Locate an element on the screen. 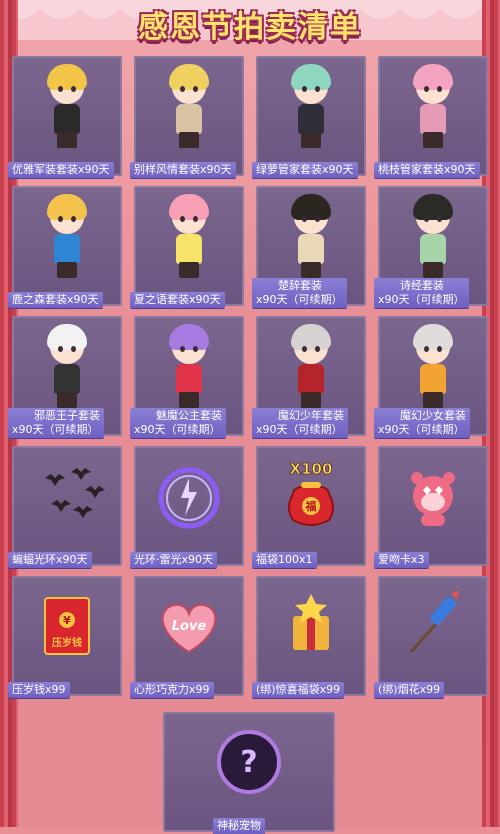 This screenshot has height=834, width=500. auction-item-card: 魔幻少女套装 x90天（可续期） is located at coordinates (431, 377).